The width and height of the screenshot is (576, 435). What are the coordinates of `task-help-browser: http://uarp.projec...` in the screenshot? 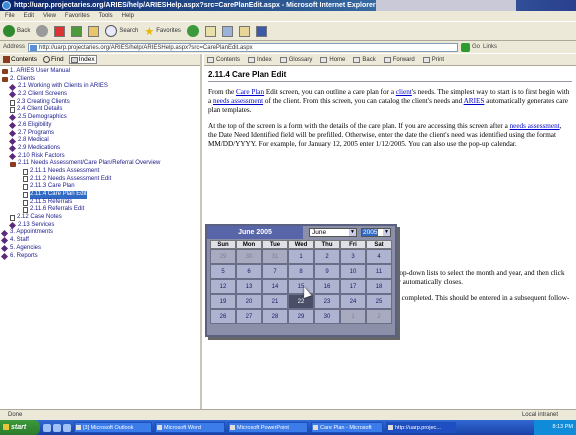 It's located at (421, 427).